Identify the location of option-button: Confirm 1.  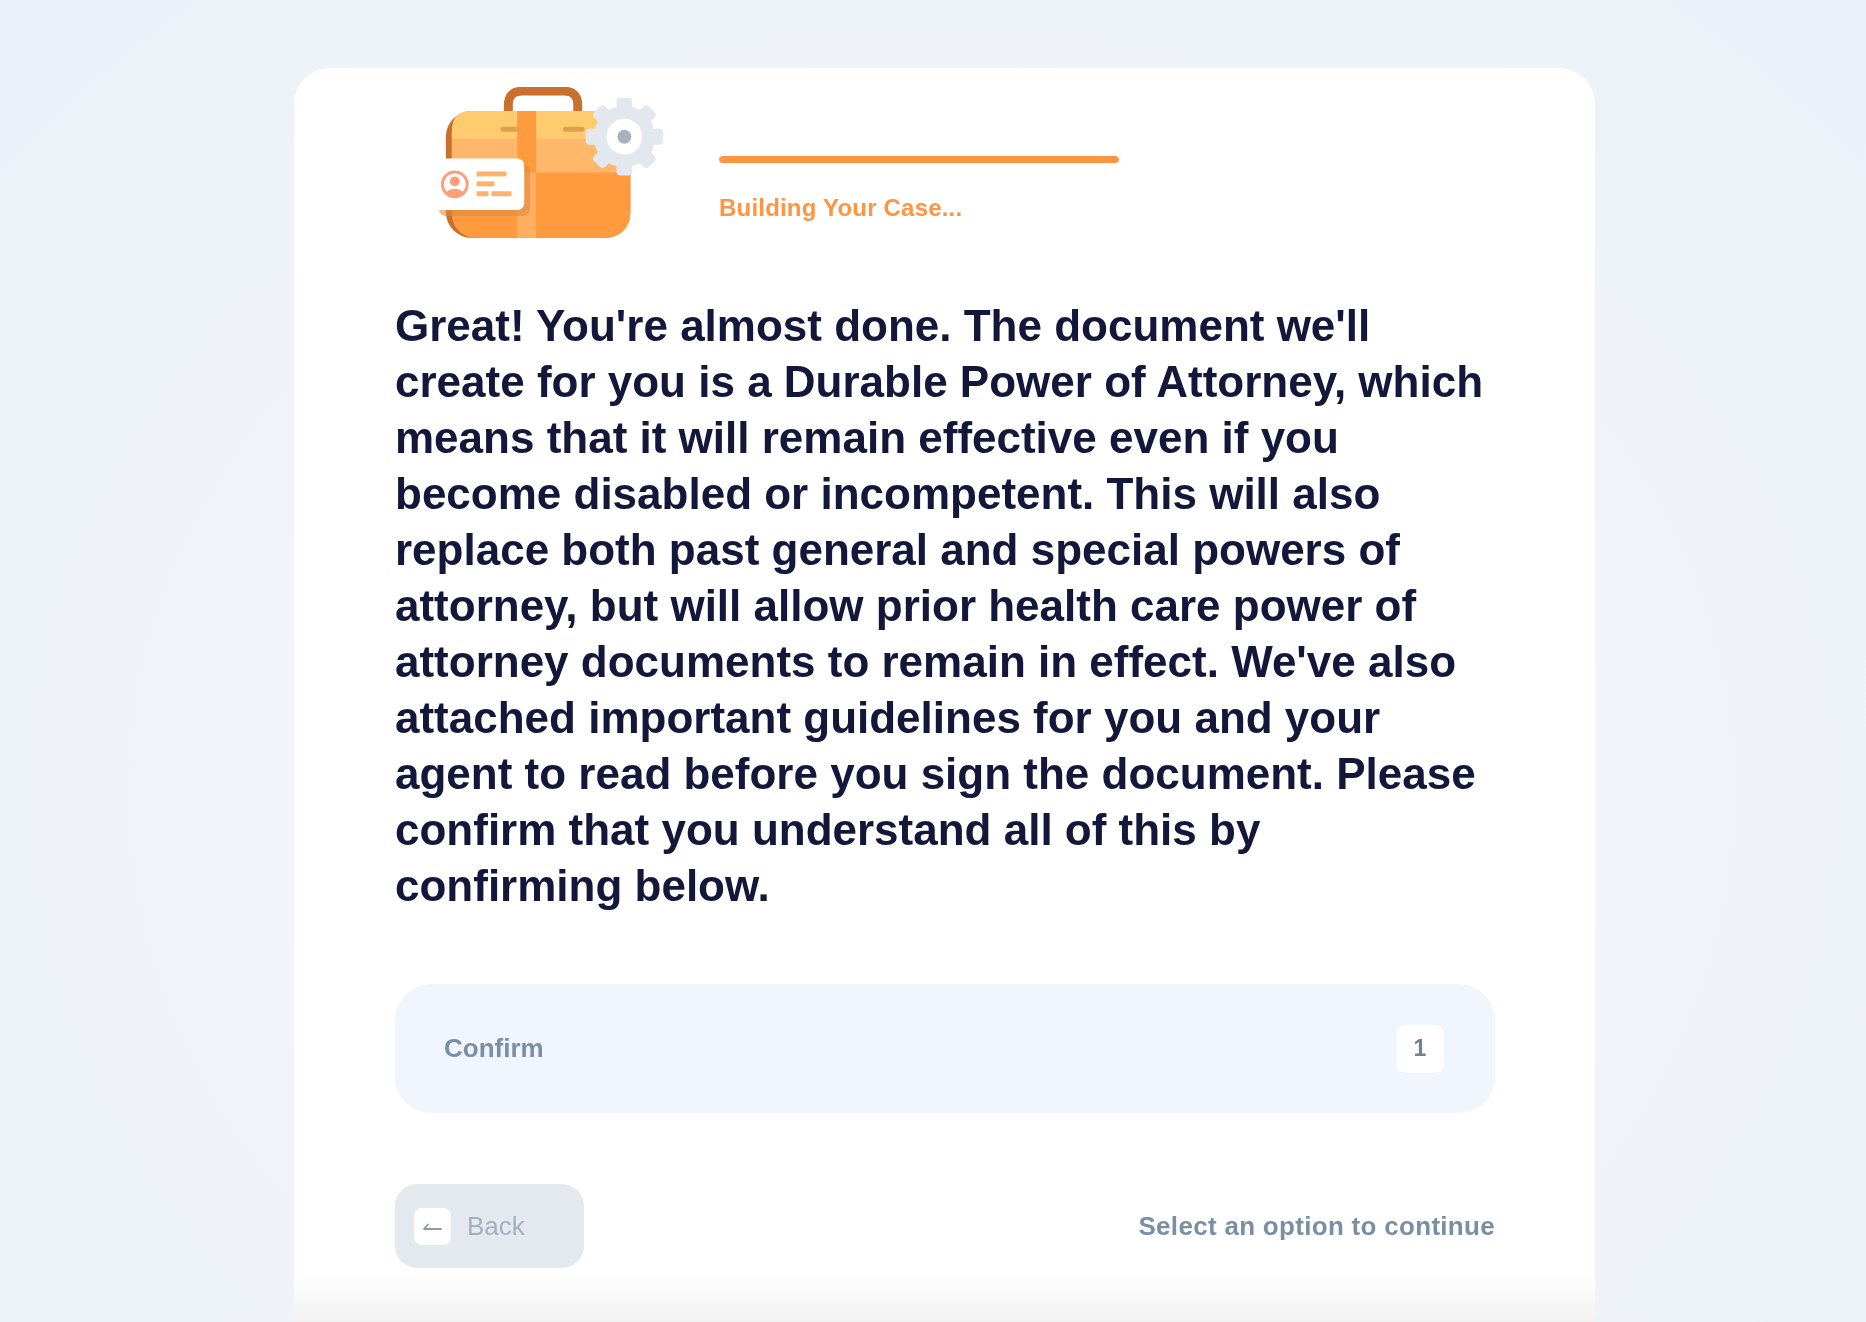
(945, 1048).